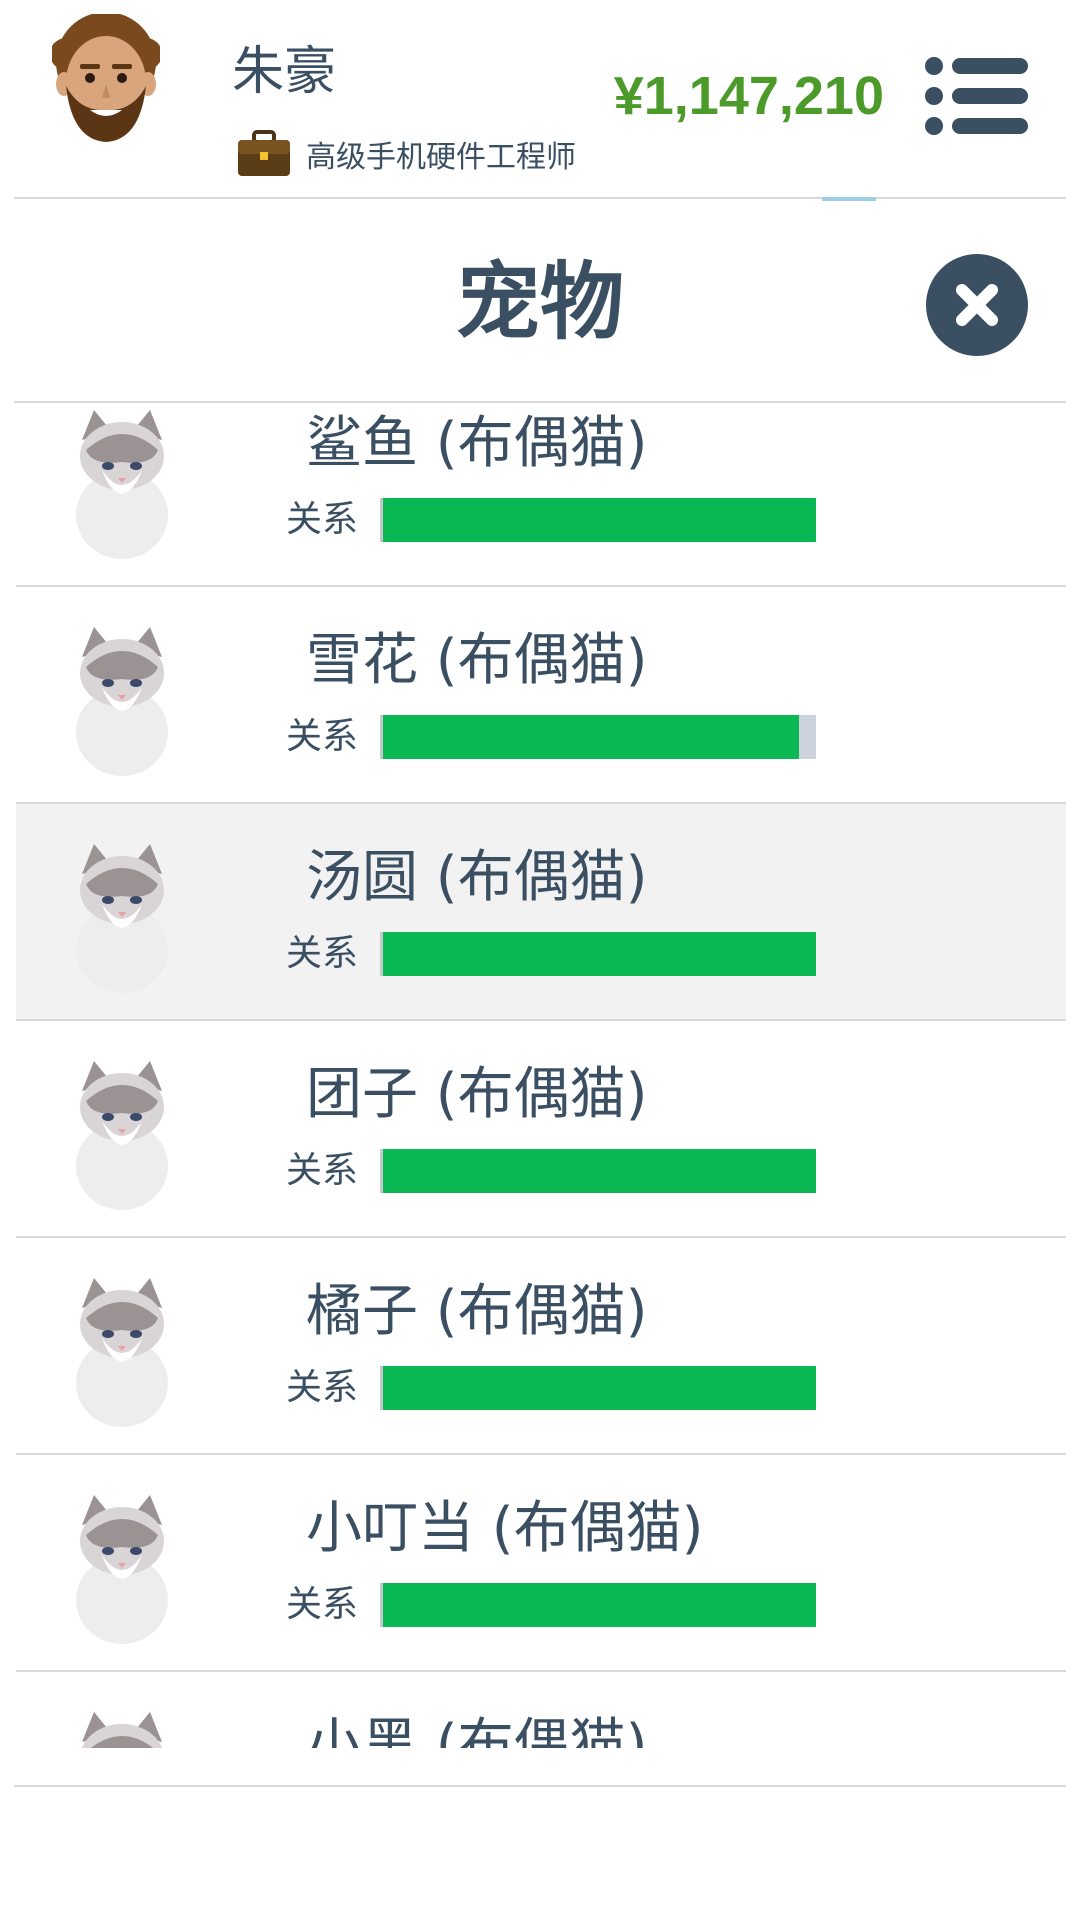 This screenshot has width=1080, height=1920. Describe the element at coordinates (264, 153) in the screenshot. I see `briefcase-icon` at that location.